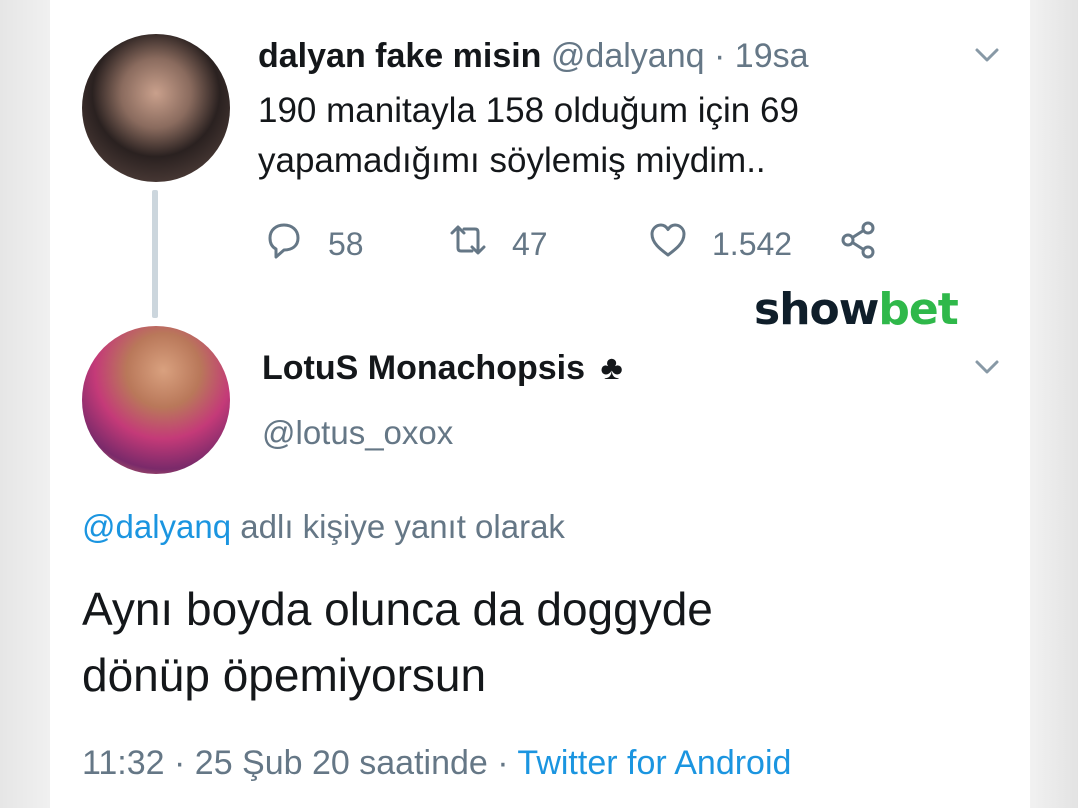 The height and width of the screenshot is (808, 1078). I want to click on reply-count: 58, so click(346, 243).